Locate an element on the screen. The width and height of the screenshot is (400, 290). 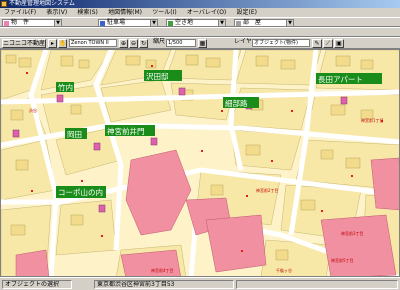
scale-field: 1/500 is located at coordinates (181, 43).